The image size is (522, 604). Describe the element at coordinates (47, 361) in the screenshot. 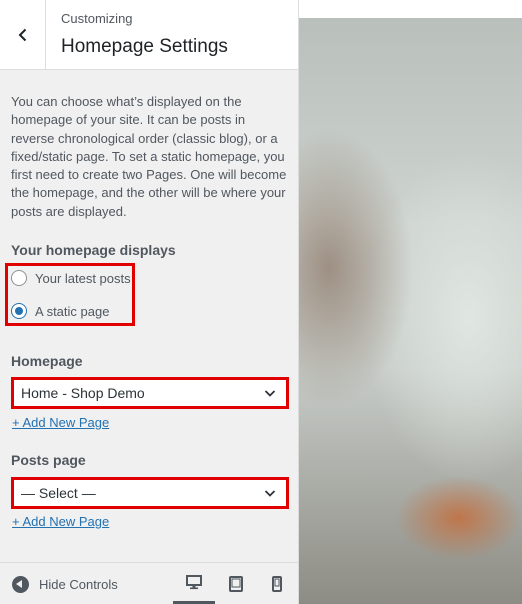

I see `homepage-label: Homepage` at that location.